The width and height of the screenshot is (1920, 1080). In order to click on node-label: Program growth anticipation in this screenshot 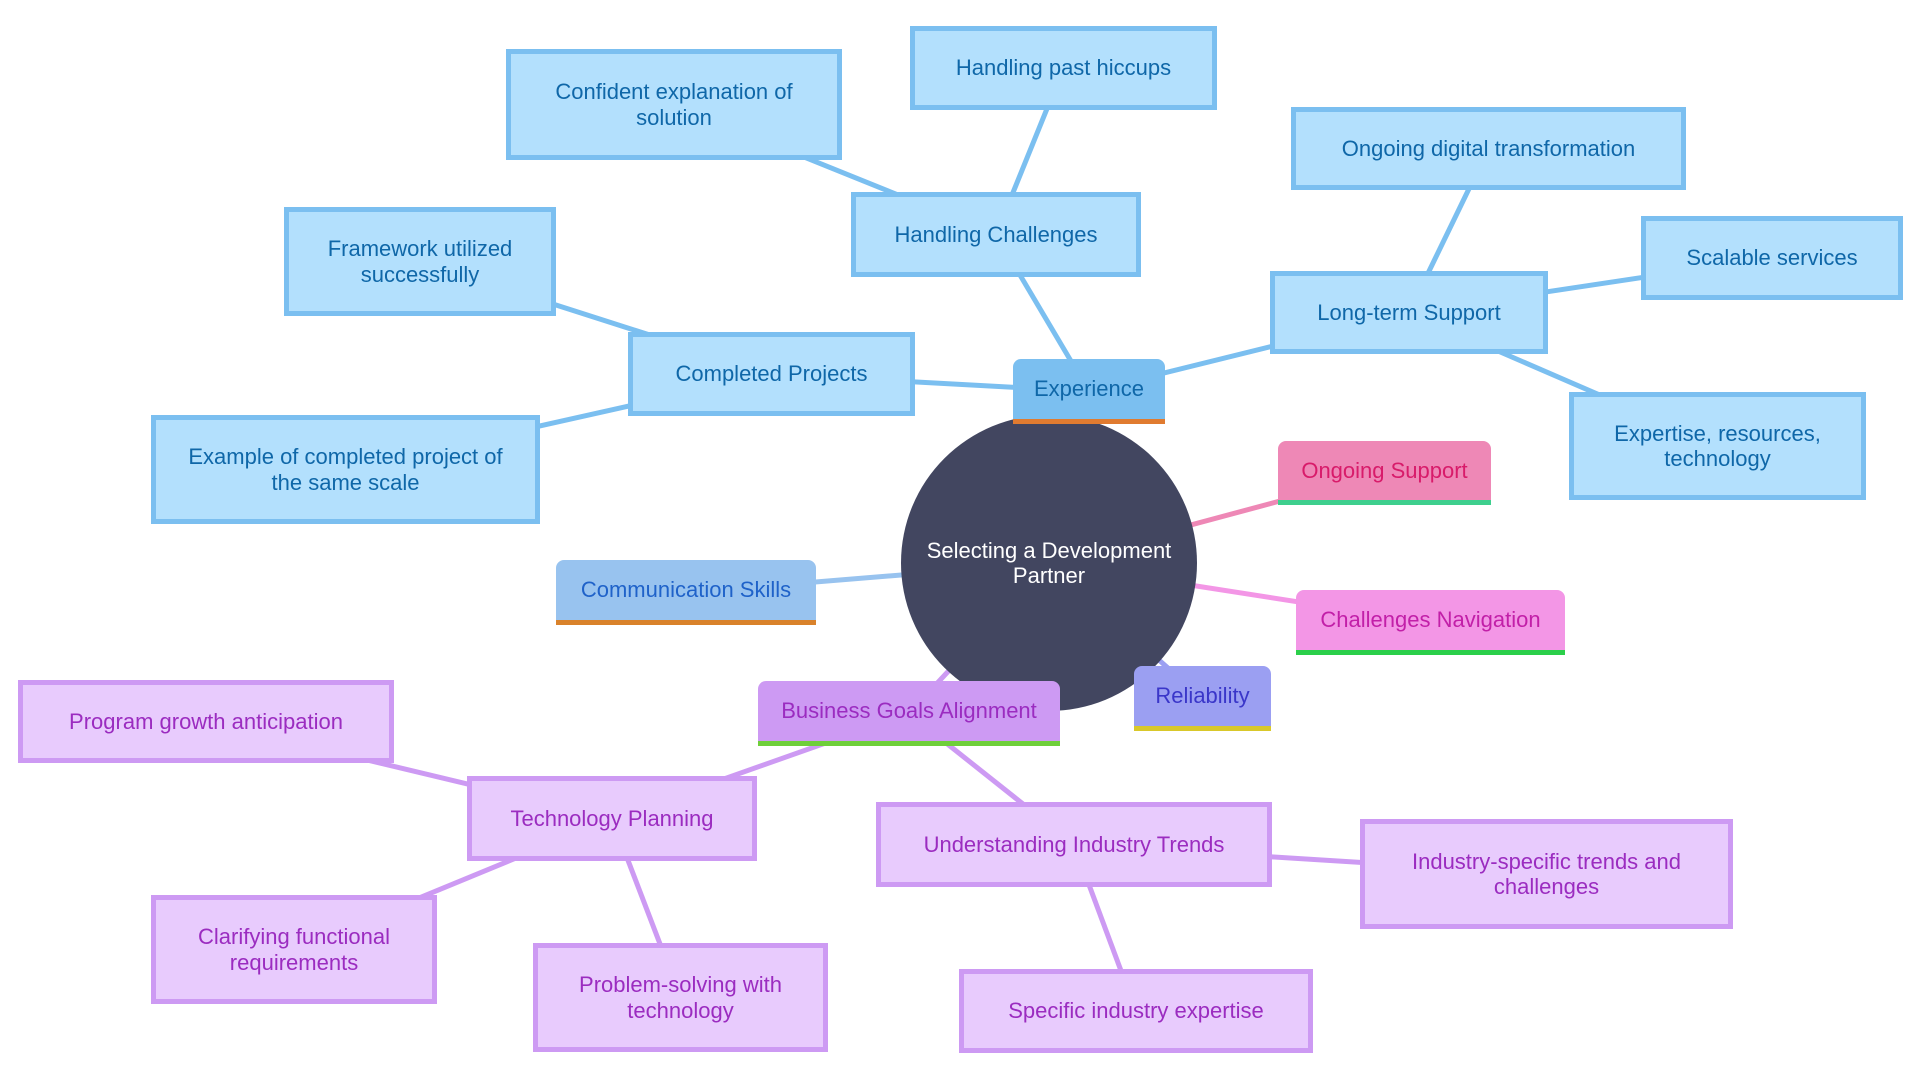, I will do `click(206, 721)`.